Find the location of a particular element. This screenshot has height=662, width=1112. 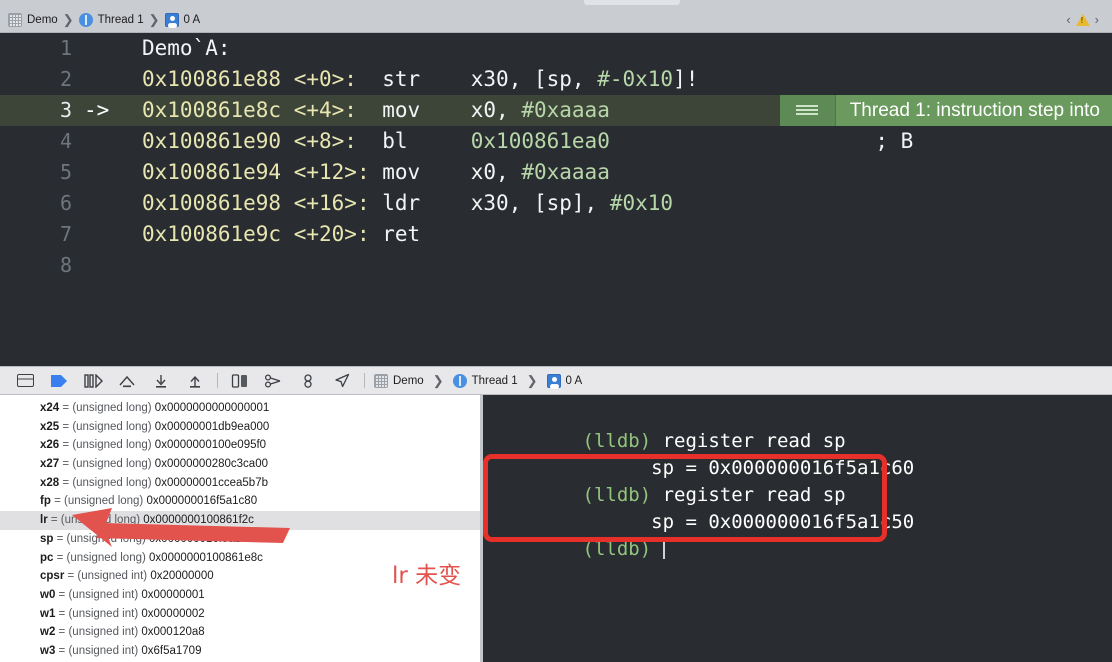

inline-issue-annotation: Thread 1: instruction step into is located at coordinates (945, 110).